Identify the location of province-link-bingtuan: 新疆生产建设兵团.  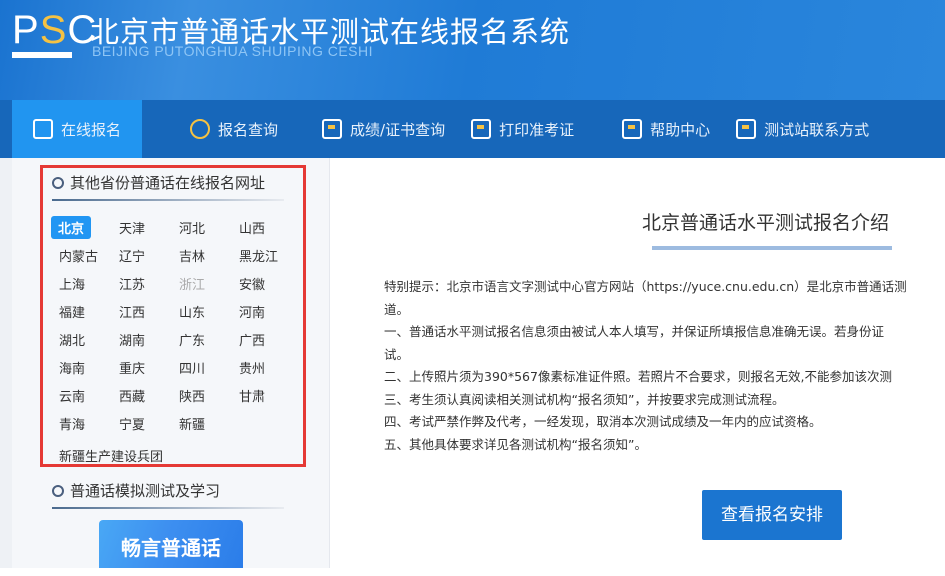
(111, 455).